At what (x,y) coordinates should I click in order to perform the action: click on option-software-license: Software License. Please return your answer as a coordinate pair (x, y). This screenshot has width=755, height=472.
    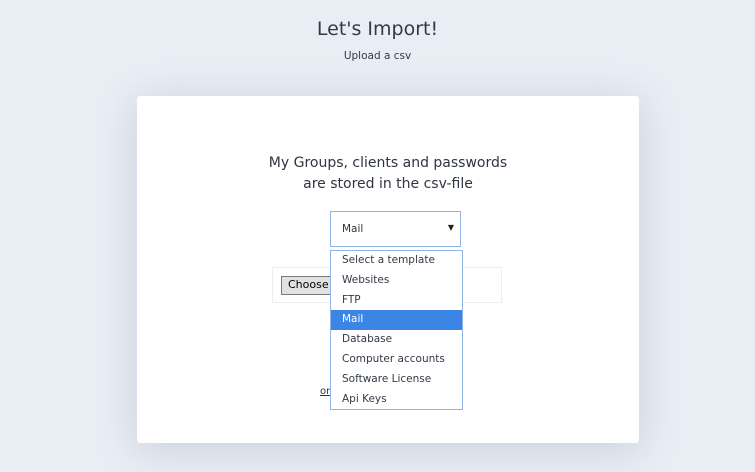
    Looking at the image, I should click on (396, 380).